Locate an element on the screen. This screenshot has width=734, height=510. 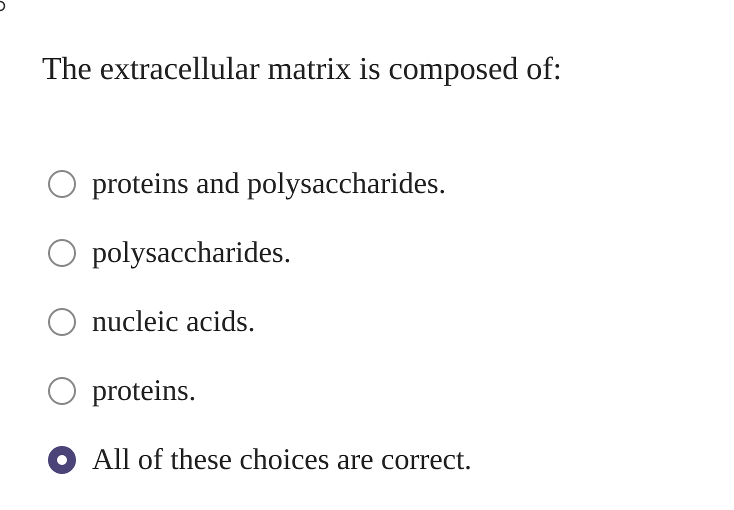
option-label: nucleic acids. is located at coordinates (174, 322).